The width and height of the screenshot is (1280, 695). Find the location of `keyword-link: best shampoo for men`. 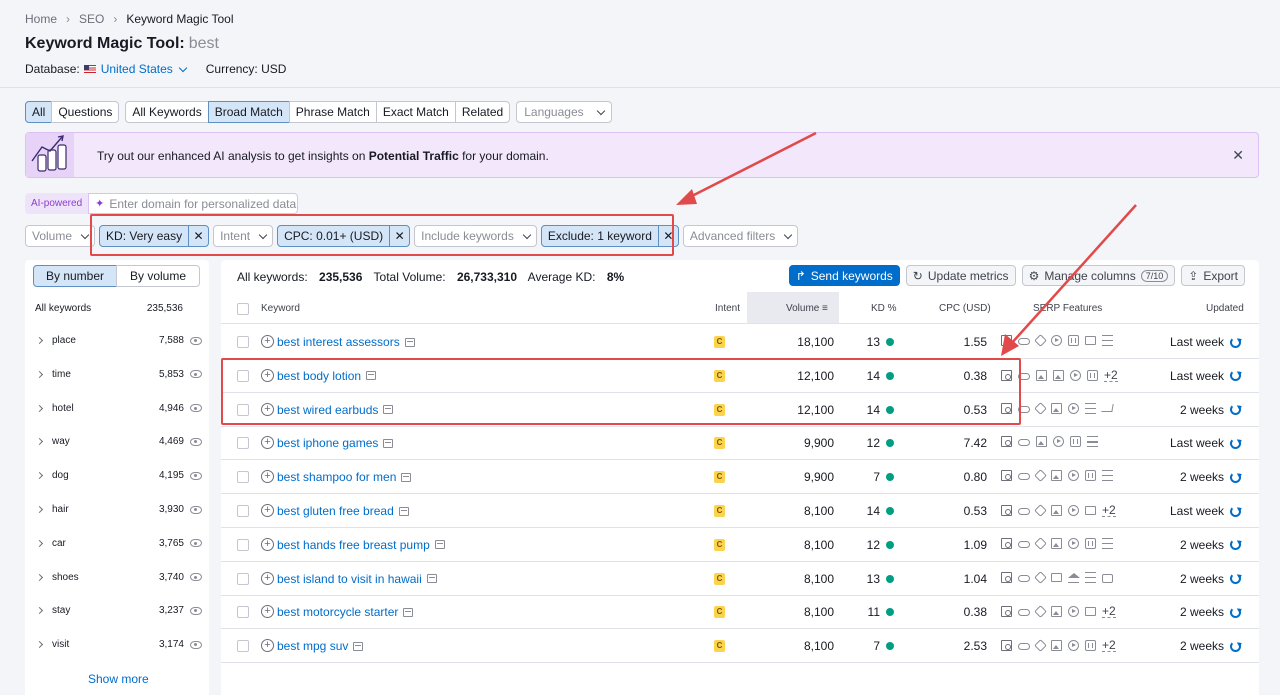

keyword-link: best shampoo for men is located at coordinates (344, 477).